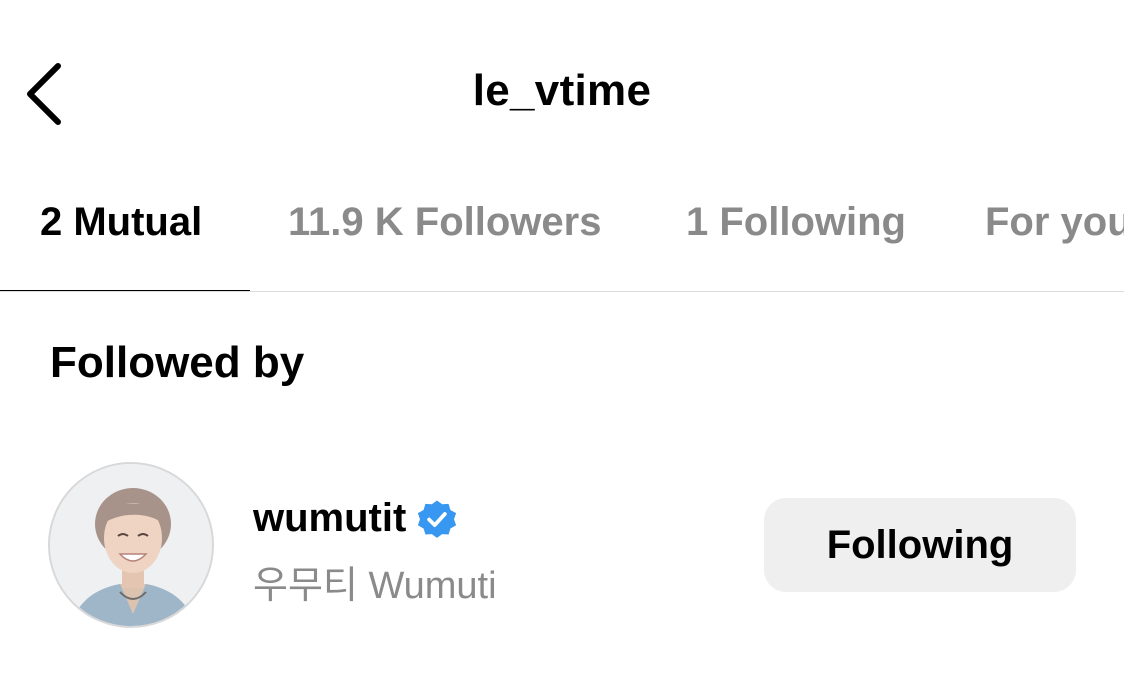 Image resolution: width=1124 pixels, height=674 pixels. I want to click on username-row: wumutit, so click(355, 518).